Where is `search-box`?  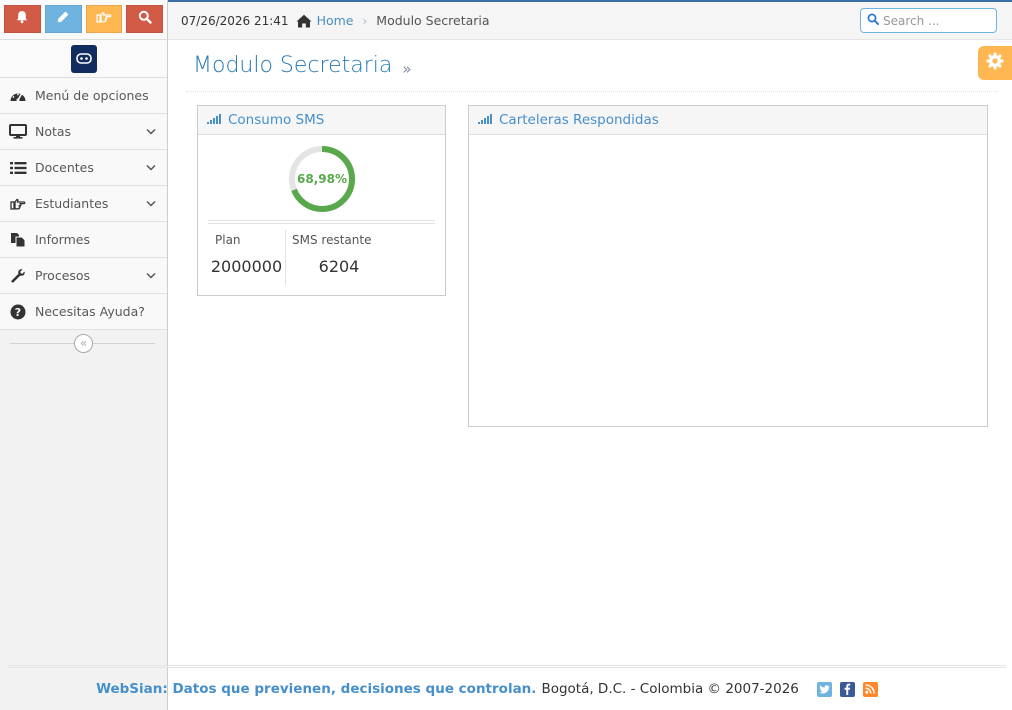
search-box is located at coordinates (928, 20).